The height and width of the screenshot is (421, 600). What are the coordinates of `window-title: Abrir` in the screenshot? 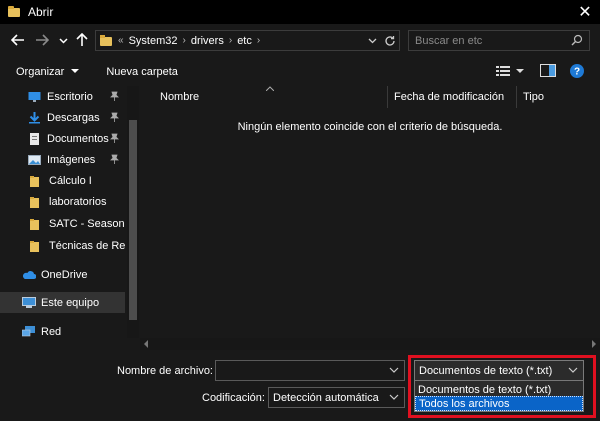 It's located at (41, 12).